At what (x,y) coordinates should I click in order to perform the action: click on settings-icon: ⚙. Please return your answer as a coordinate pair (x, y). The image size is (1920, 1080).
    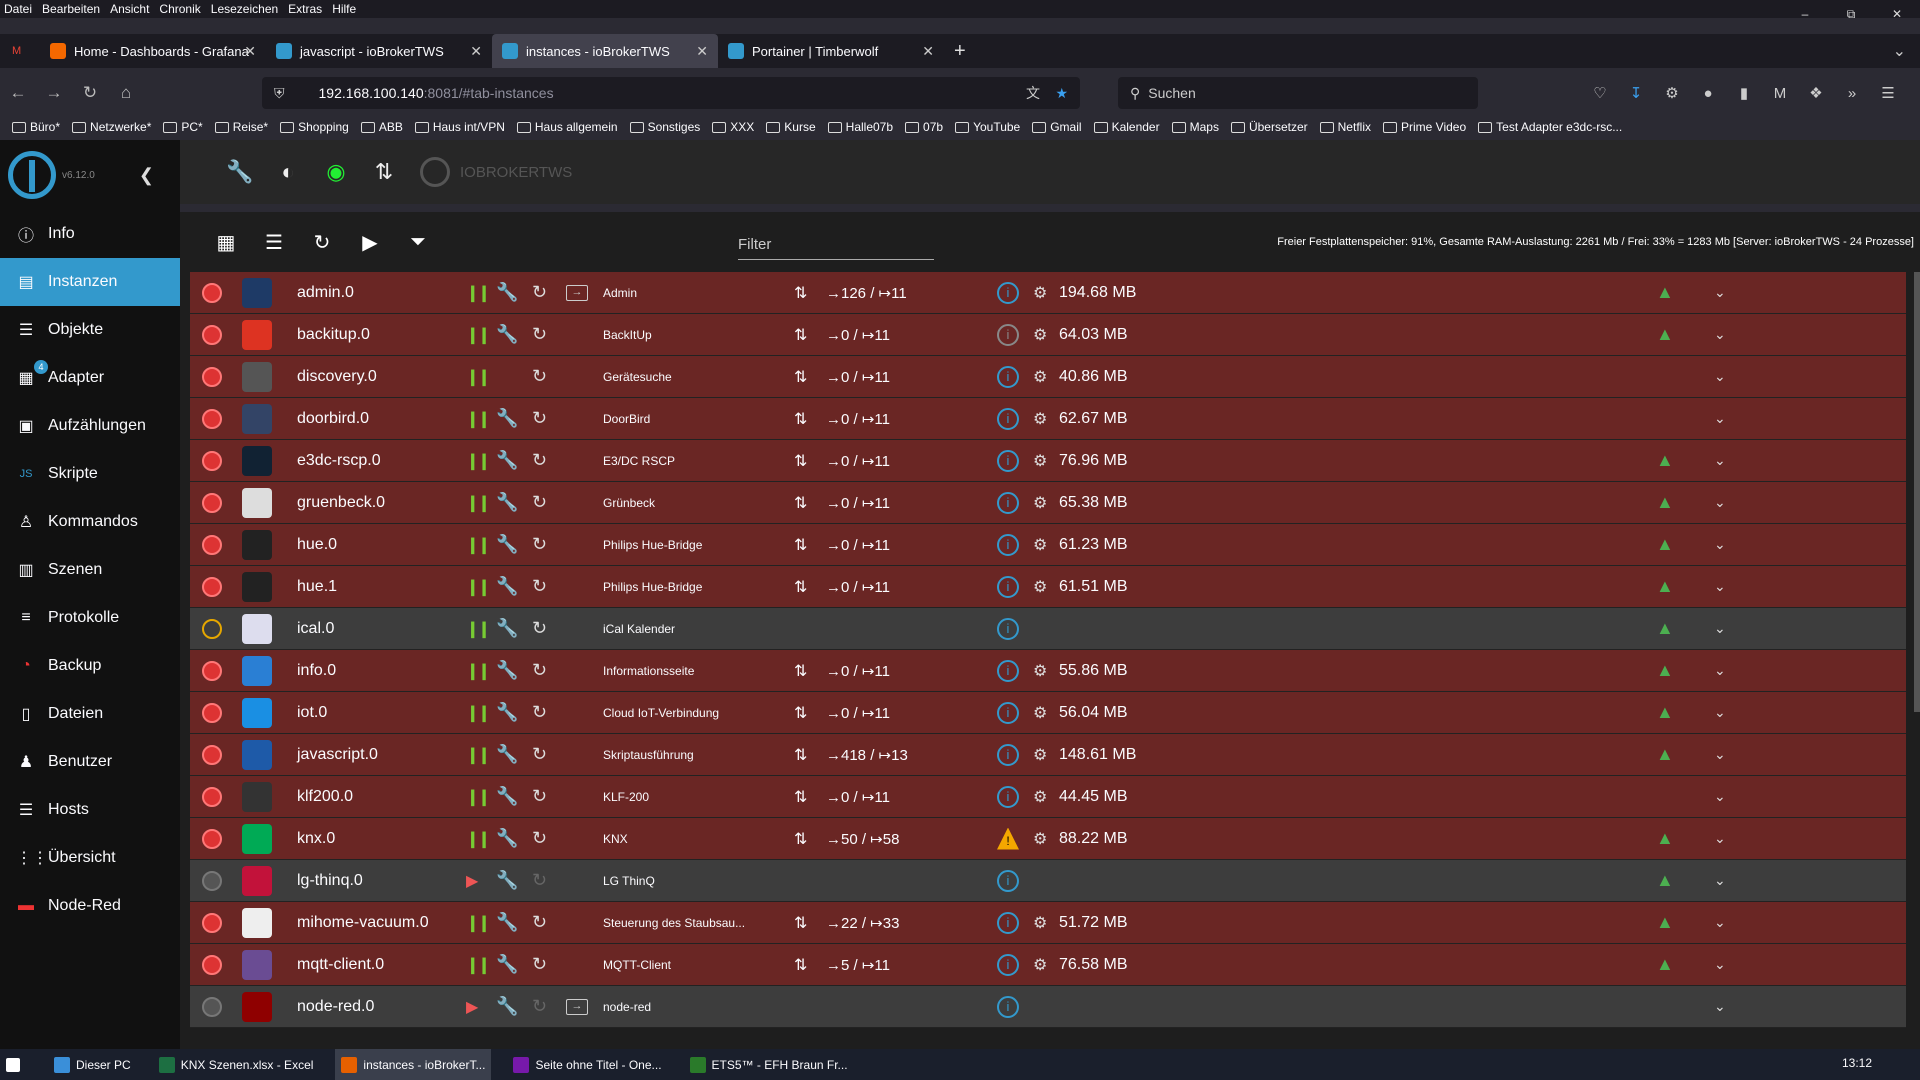
    Looking at the image, I should click on (1672, 93).